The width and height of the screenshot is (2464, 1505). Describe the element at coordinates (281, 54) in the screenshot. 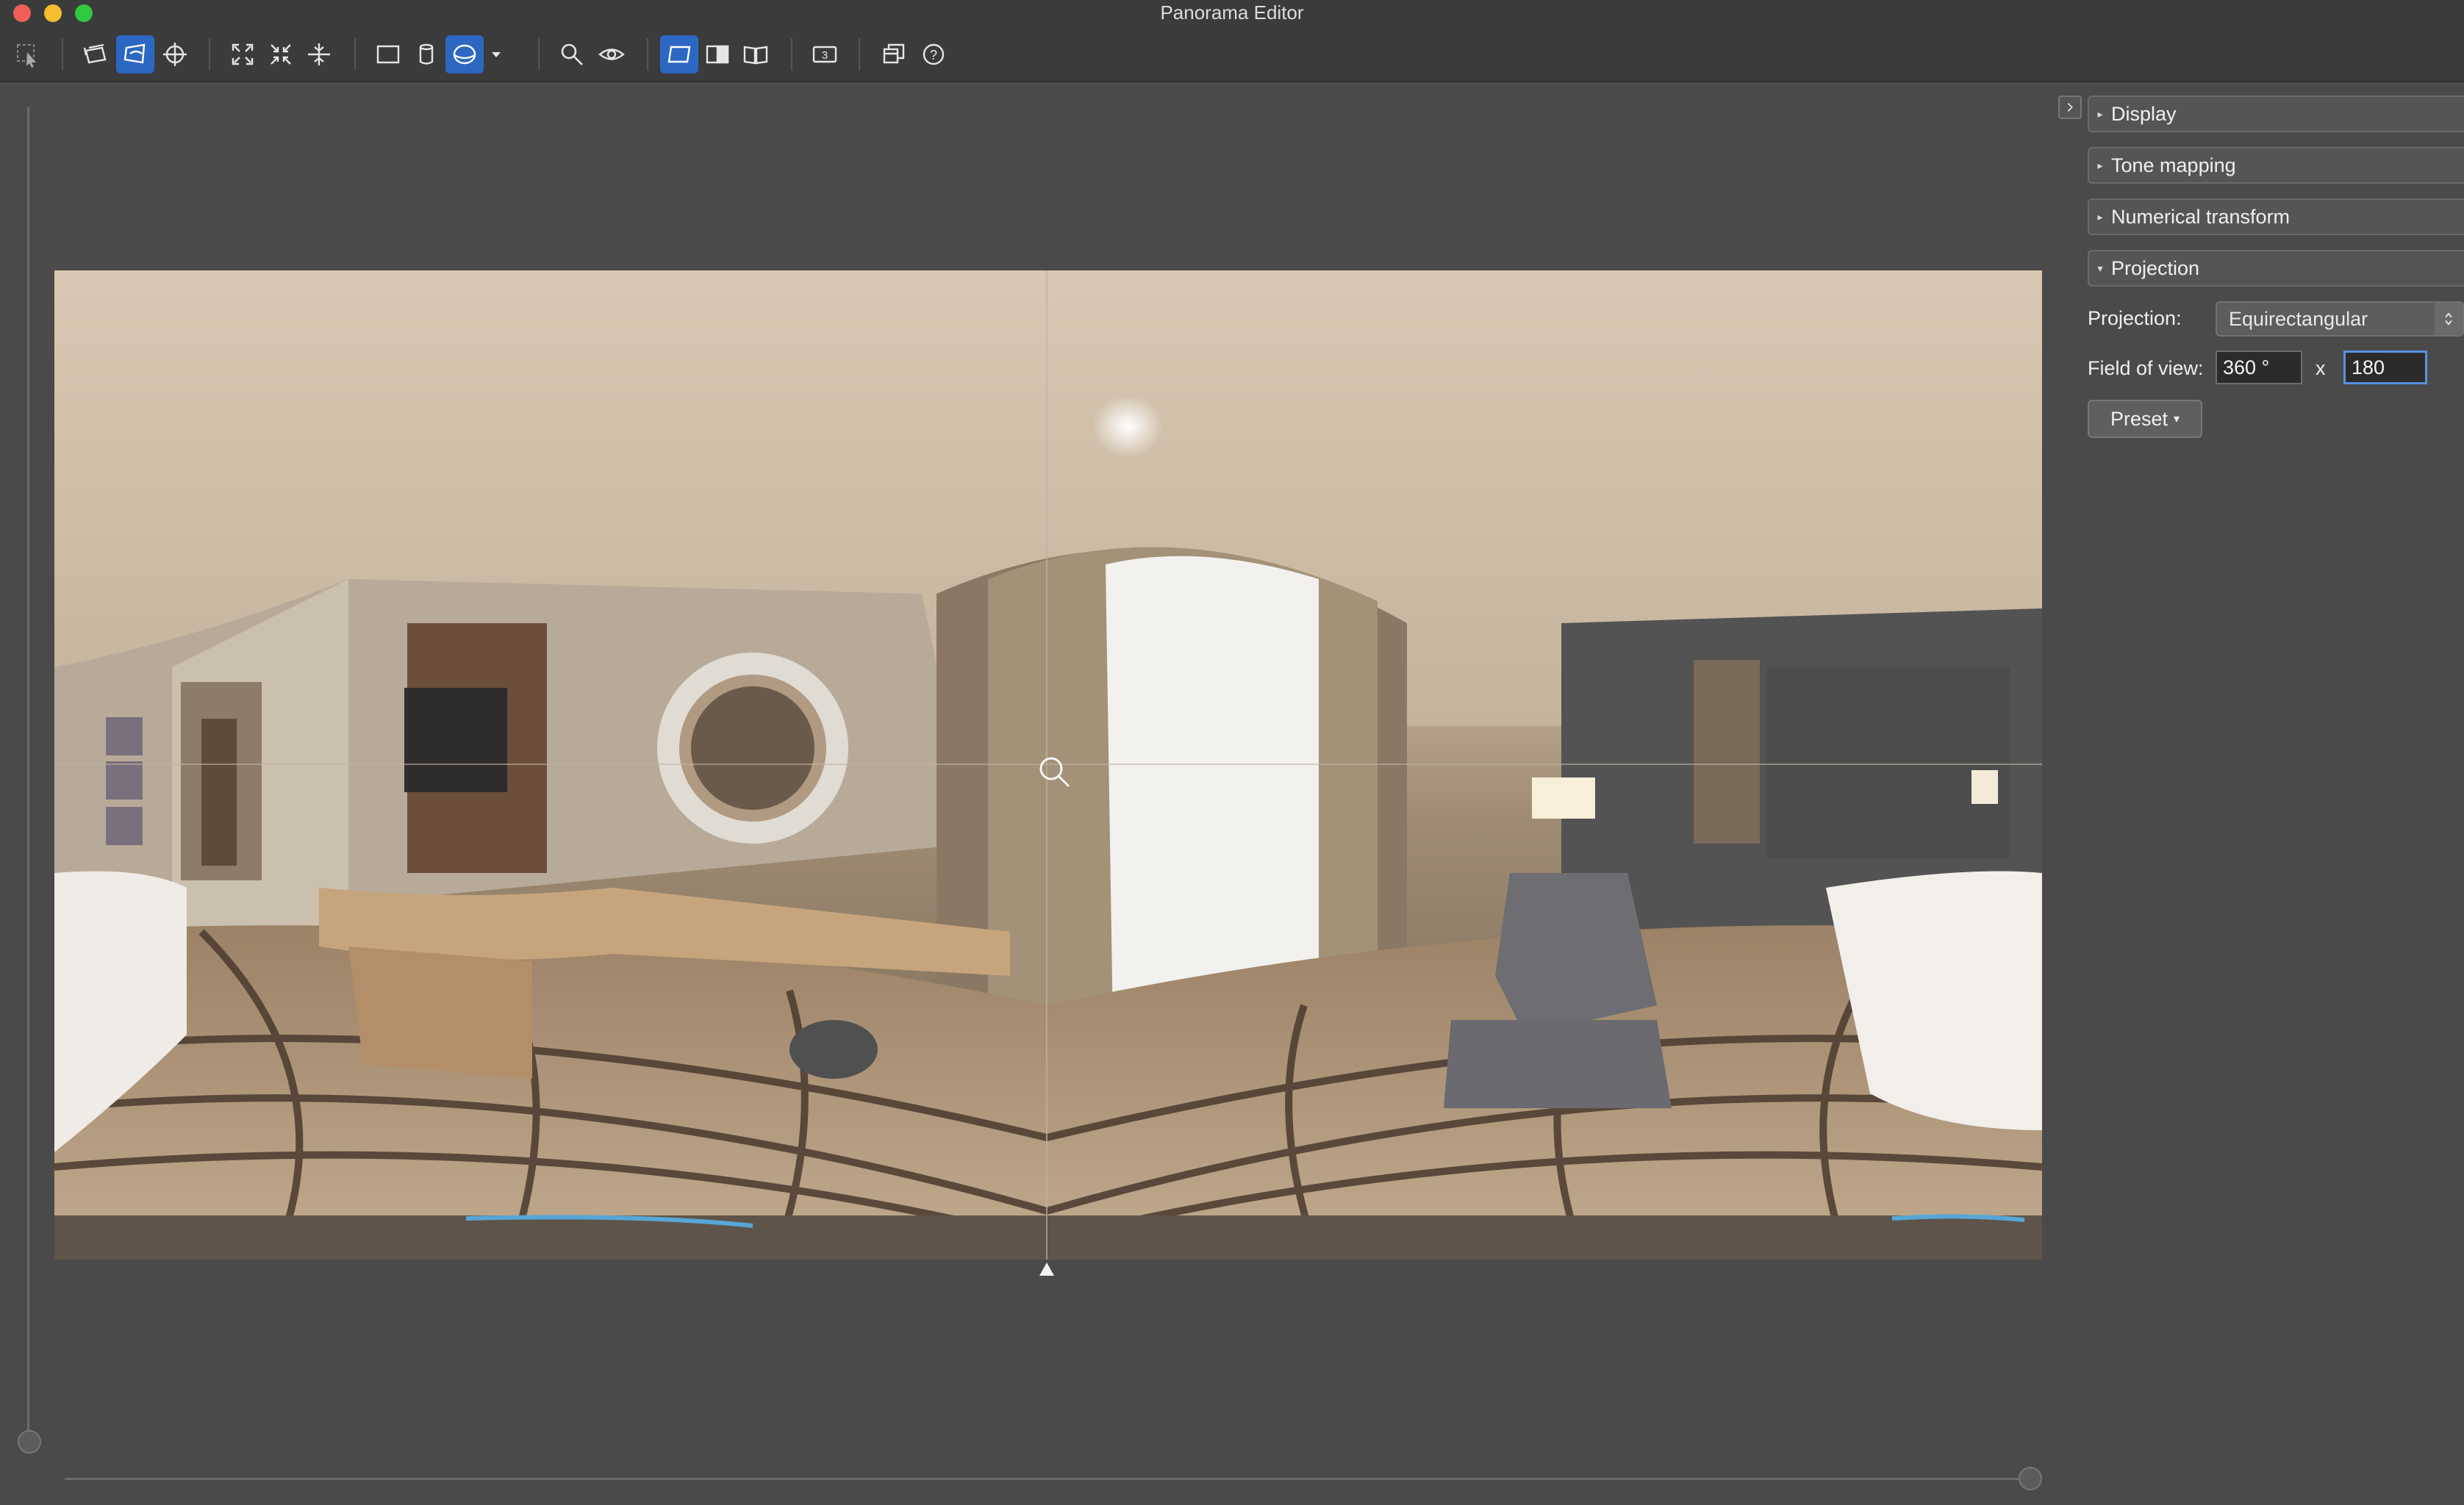

I see `shrink-icon` at that location.